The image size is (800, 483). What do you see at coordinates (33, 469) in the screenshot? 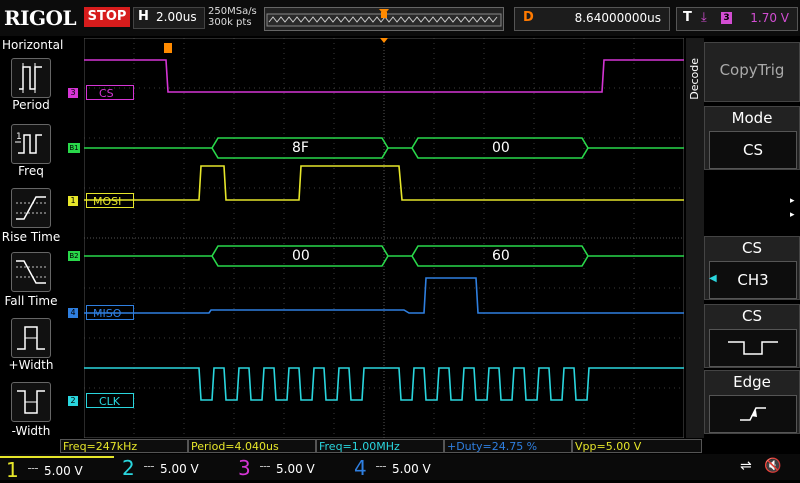
I see `ch1-coupling-icon` at bounding box center [33, 469].